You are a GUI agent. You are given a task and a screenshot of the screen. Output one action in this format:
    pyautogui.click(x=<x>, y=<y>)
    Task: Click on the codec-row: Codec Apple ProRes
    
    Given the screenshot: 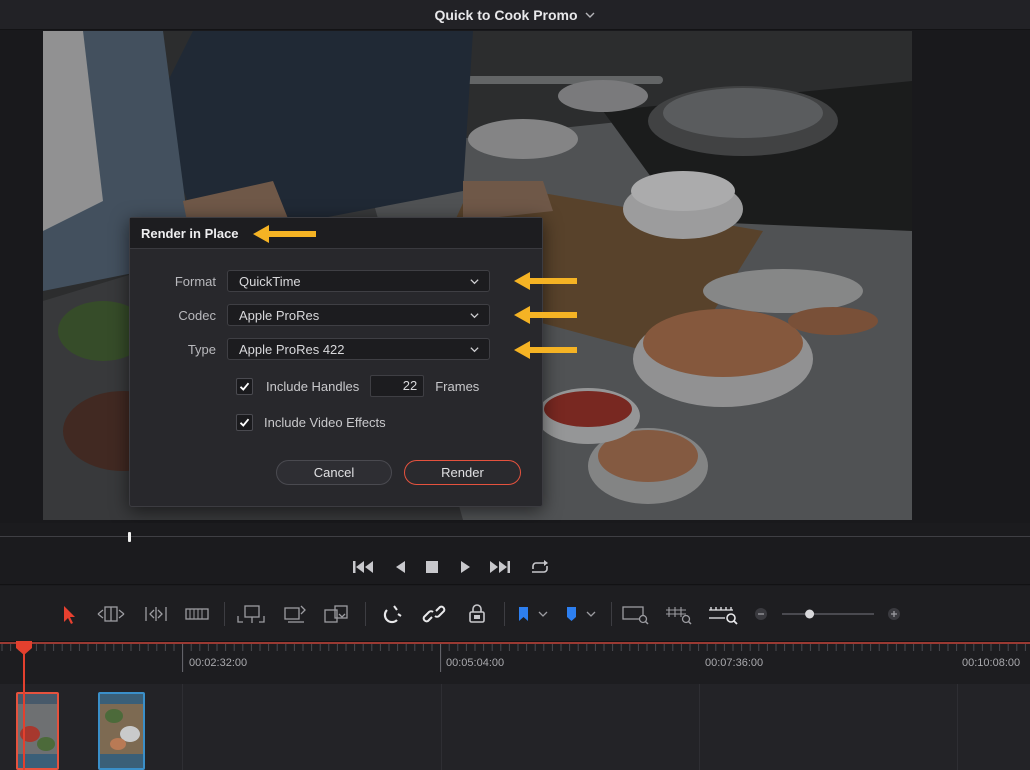 What is the action you would take?
    pyautogui.click(x=310, y=315)
    